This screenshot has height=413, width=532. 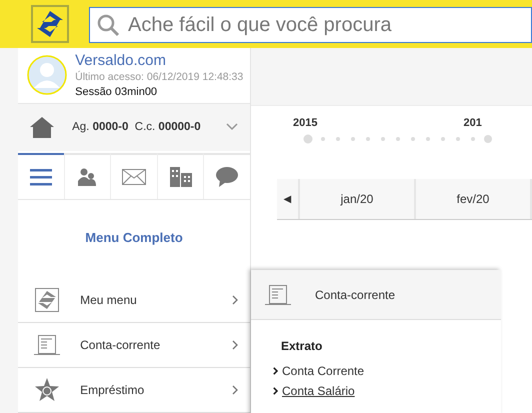 I want to click on menu-item: Meu menu, so click(x=134, y=301).